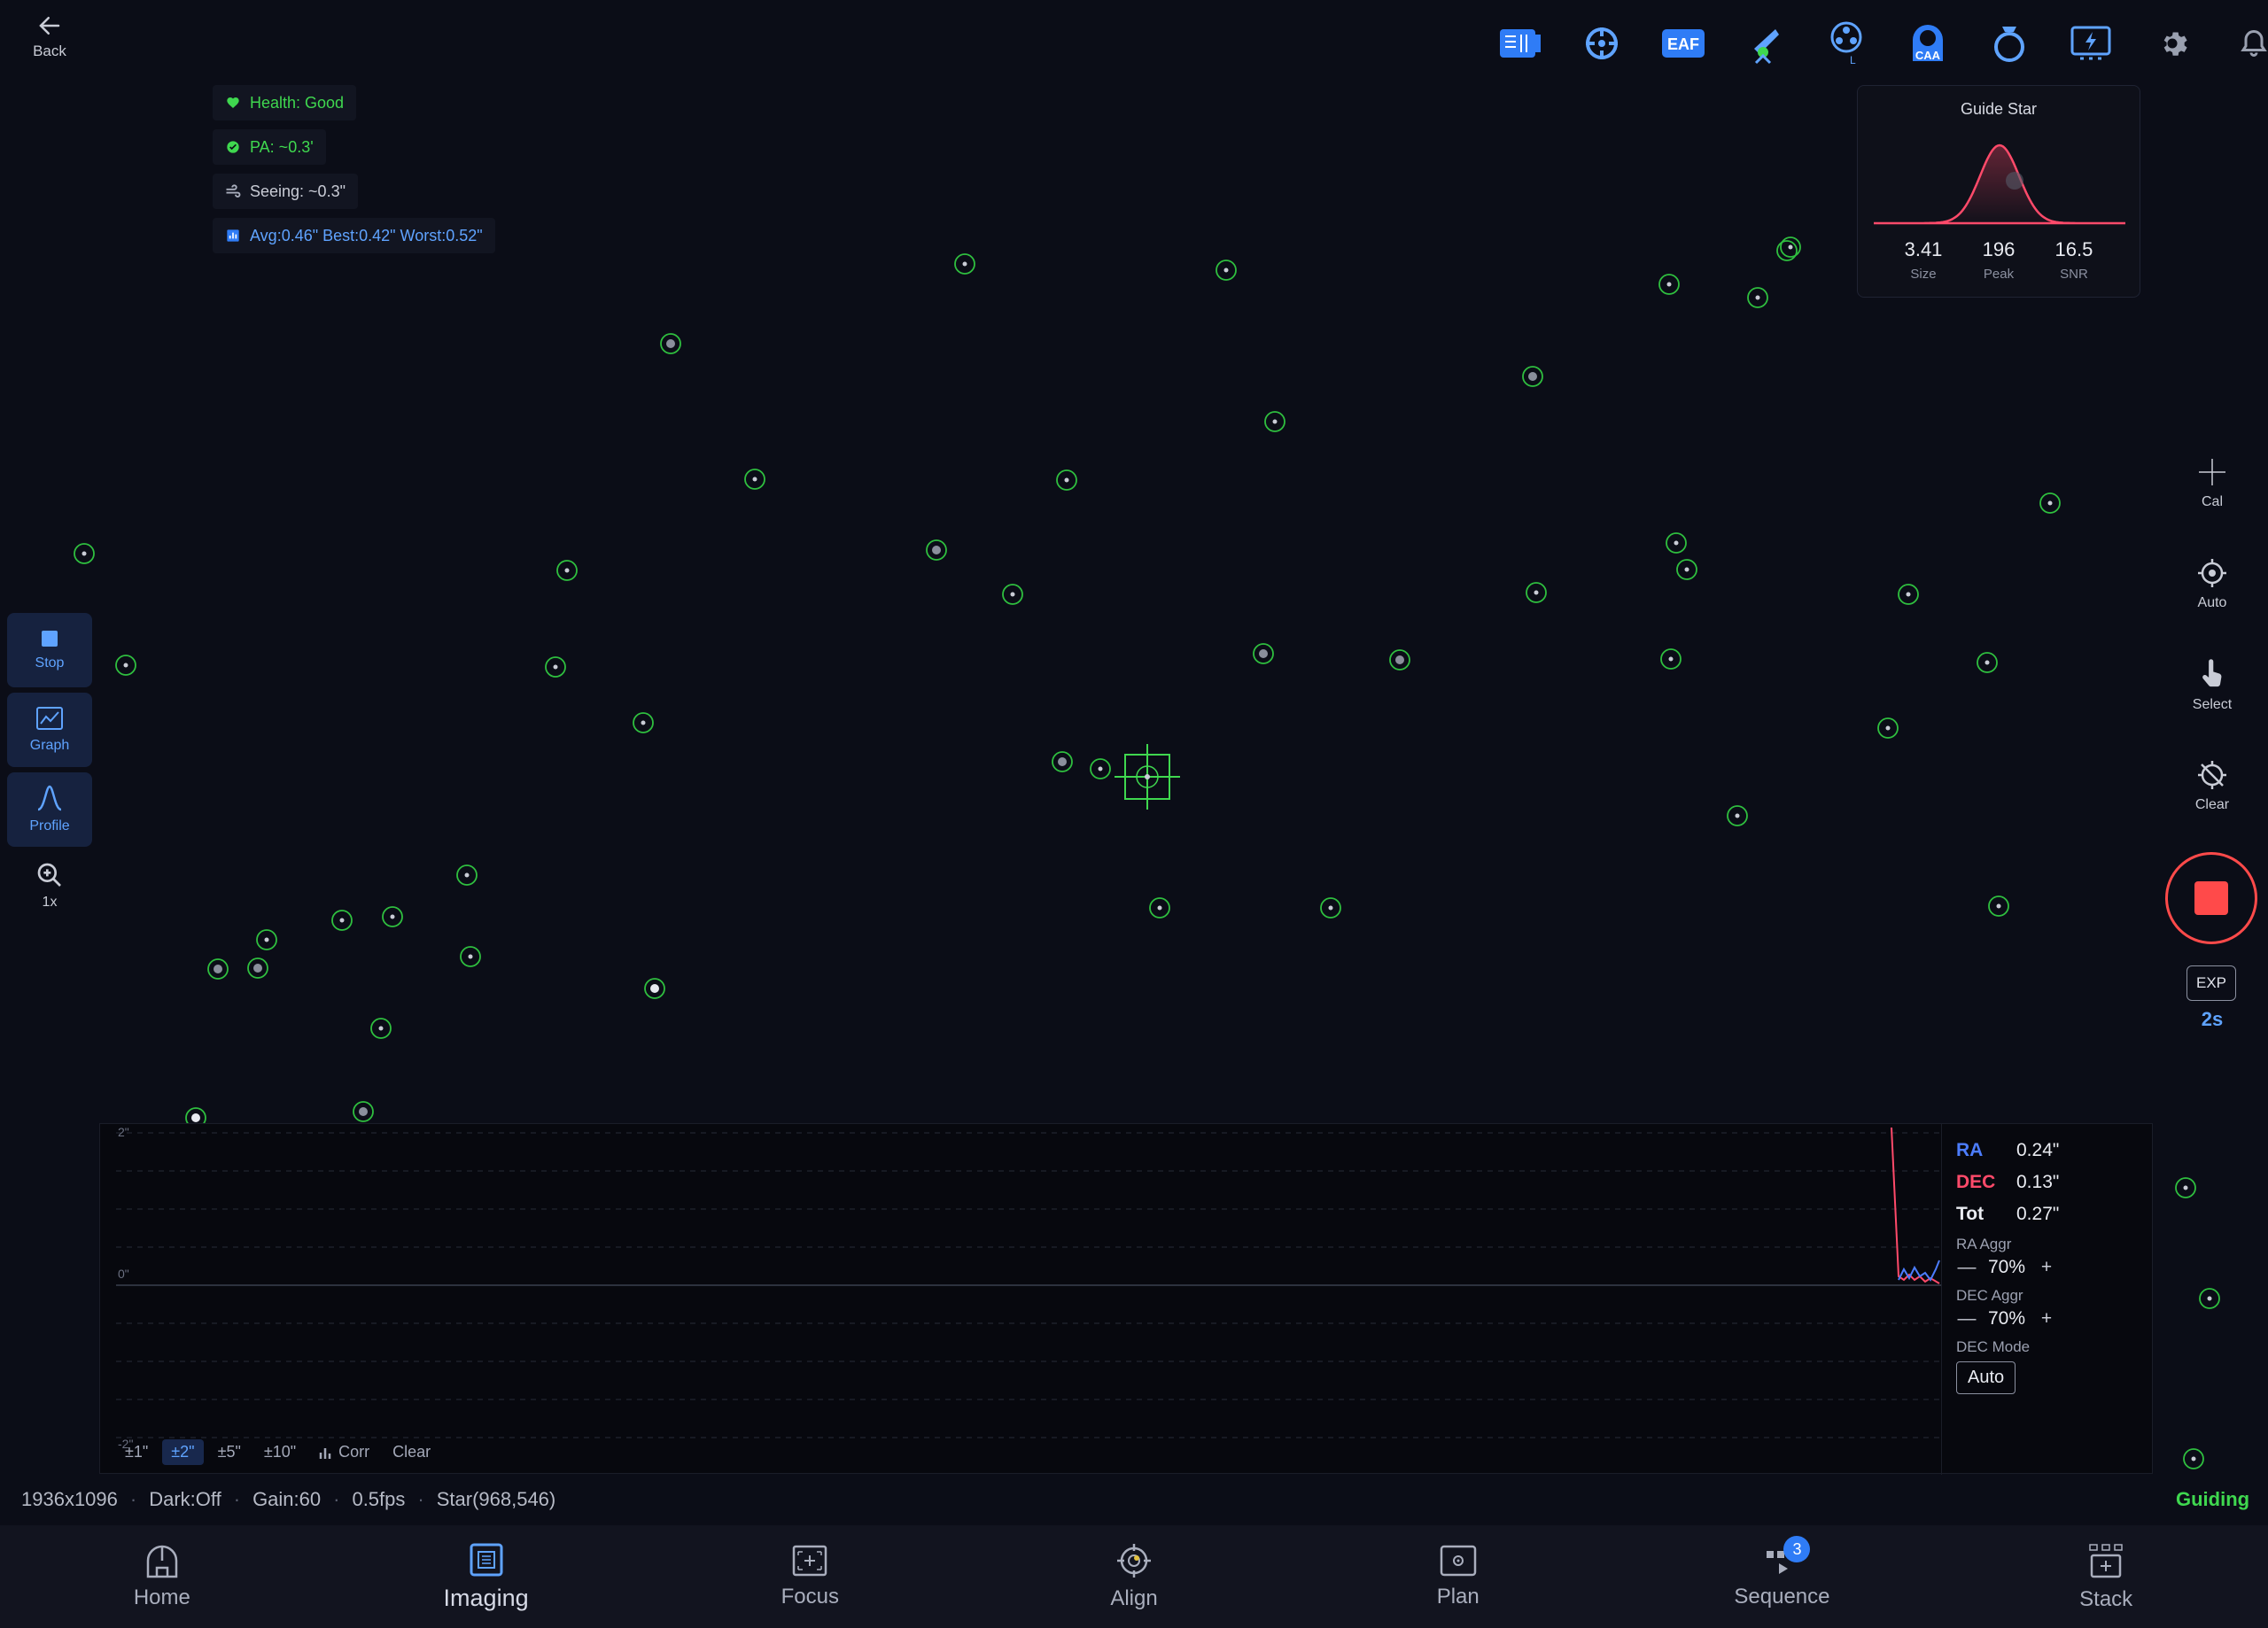  What do you see at coordinates (2212, 685) in the screenshot?
I see `manual-select-button: Select` at bounding box center [2212, 685].